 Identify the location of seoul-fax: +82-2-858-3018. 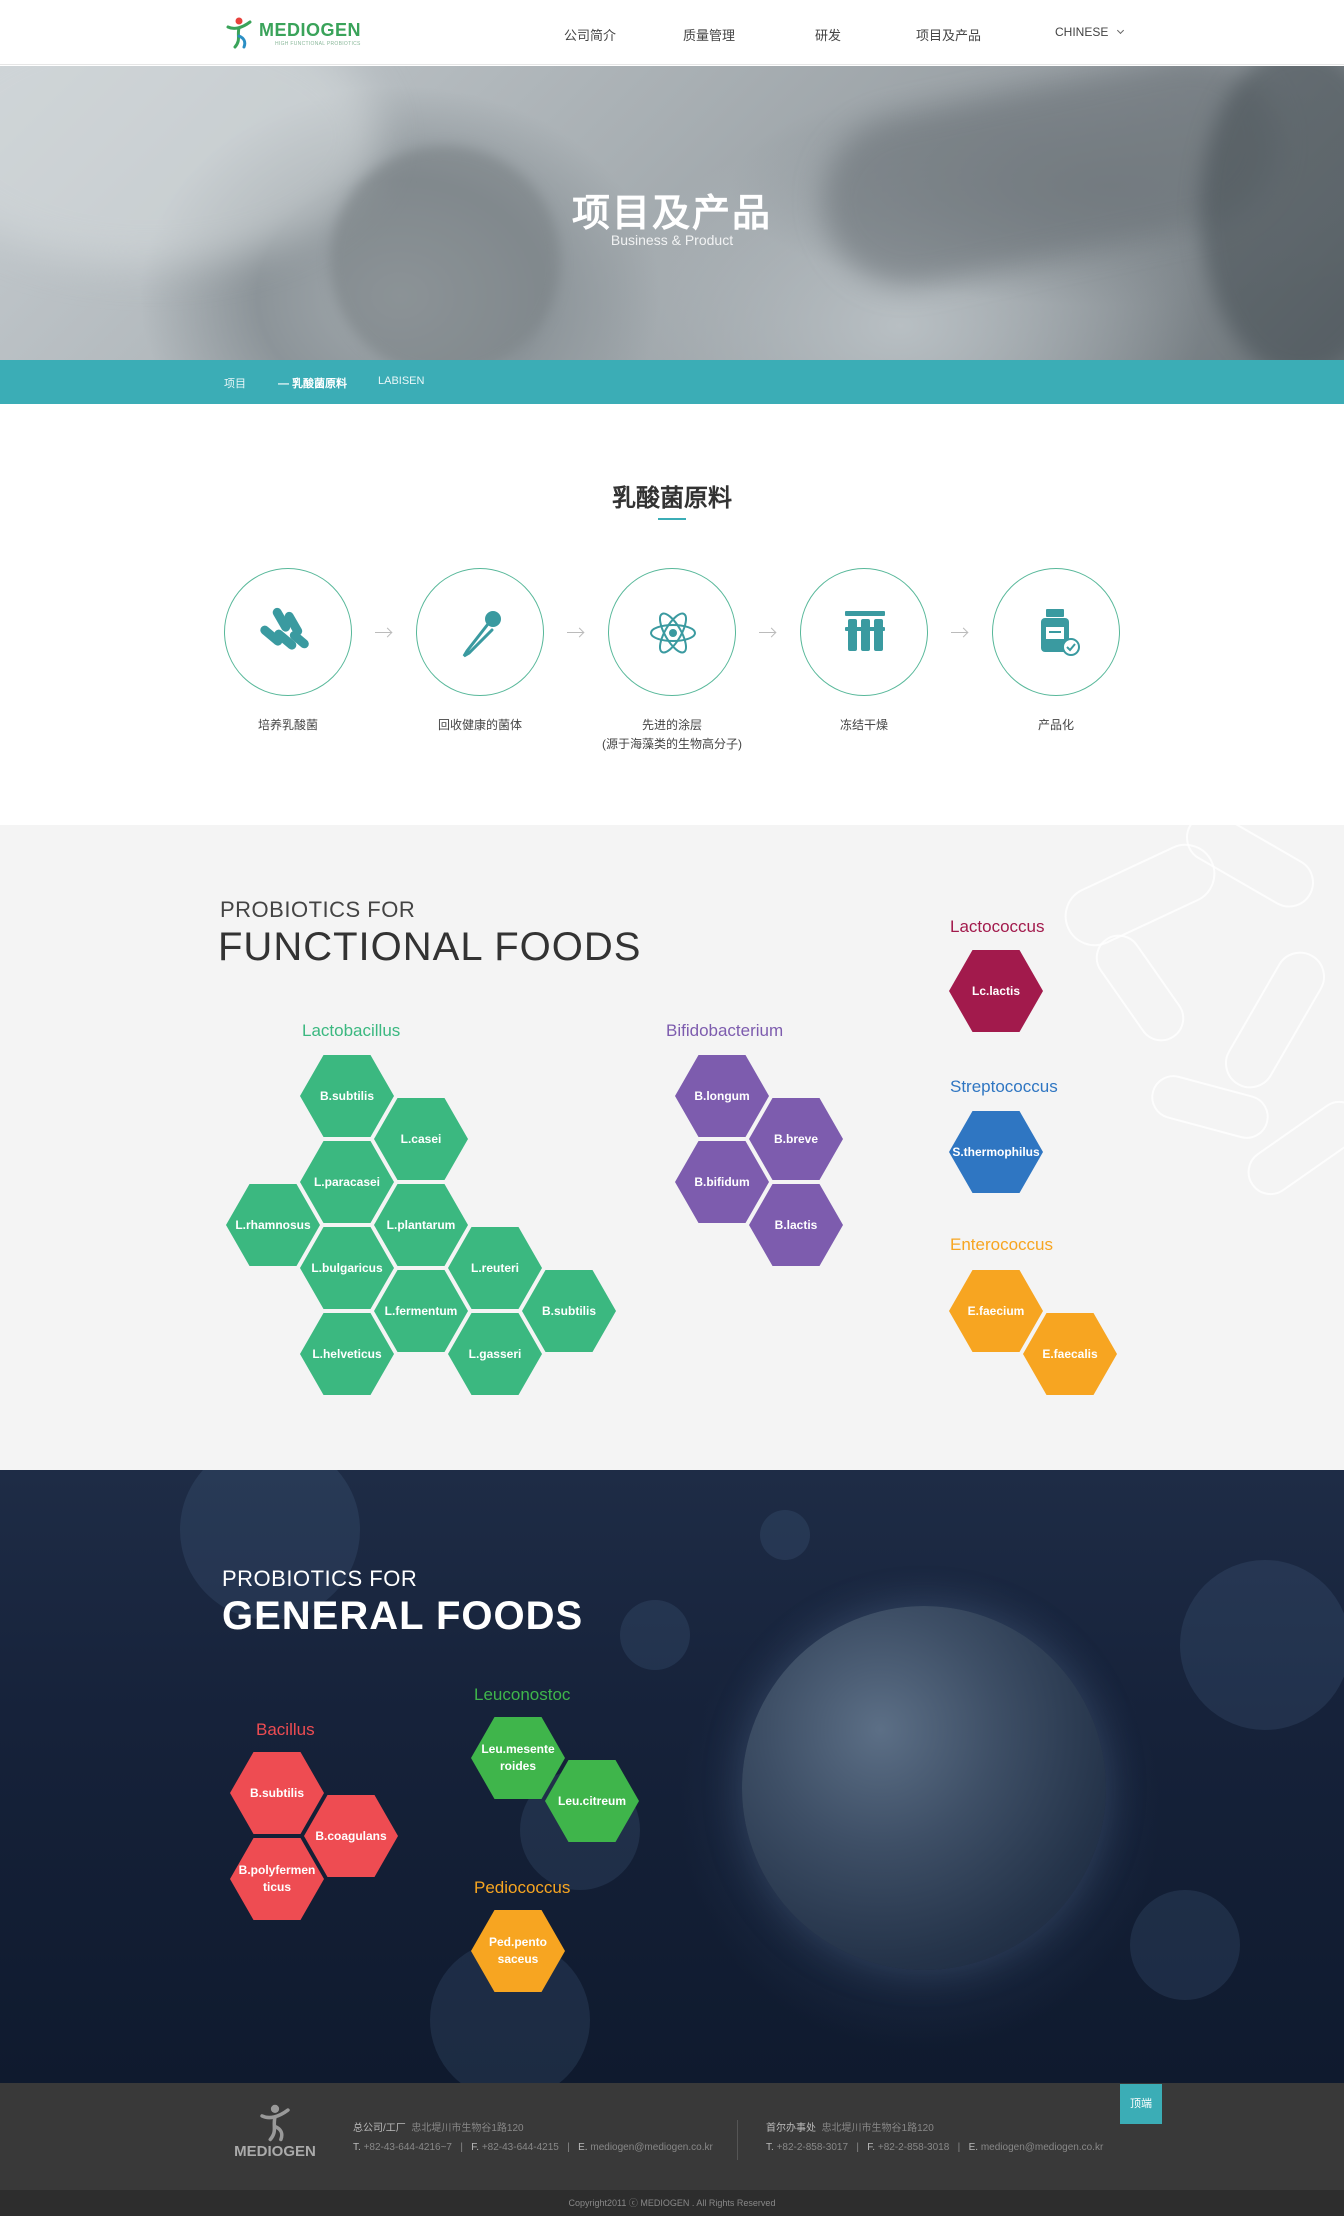
(913, 2147).